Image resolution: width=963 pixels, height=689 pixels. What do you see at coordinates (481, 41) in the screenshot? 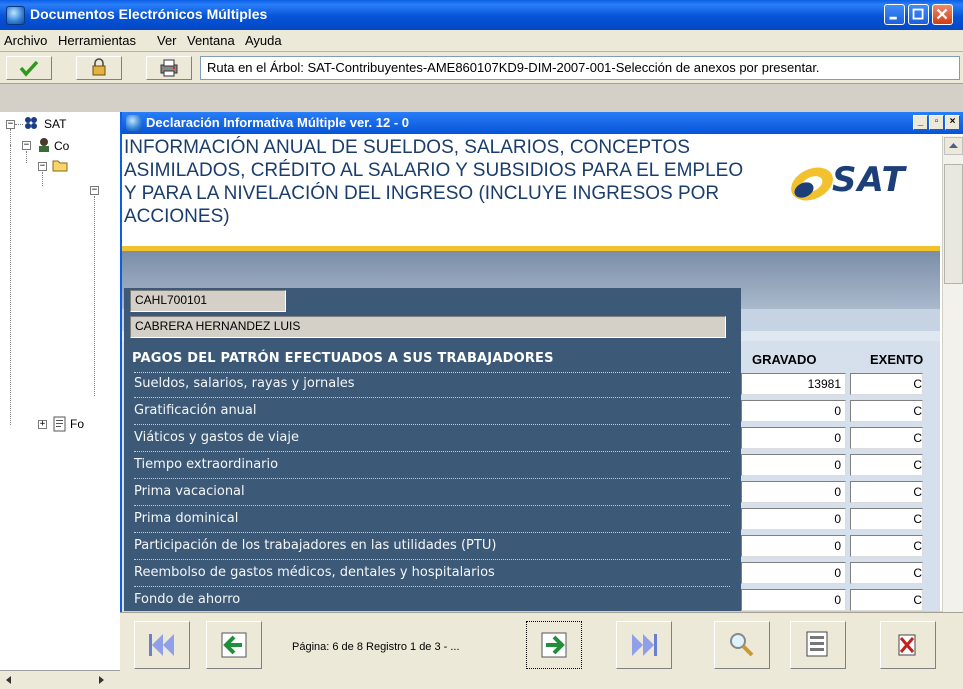
I see `menu-bar: Archivo Herramientas Ver Ventana Ayuda` at bounding box center [481, 41].